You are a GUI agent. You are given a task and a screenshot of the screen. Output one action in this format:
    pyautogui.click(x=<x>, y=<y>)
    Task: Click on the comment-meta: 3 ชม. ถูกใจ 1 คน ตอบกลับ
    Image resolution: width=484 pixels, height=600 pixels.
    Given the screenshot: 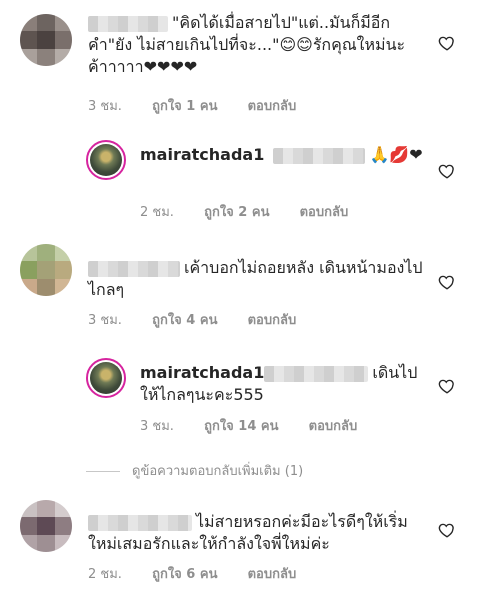 What is the action you would take?
    pyautogui.click(x=205, y=105)
    